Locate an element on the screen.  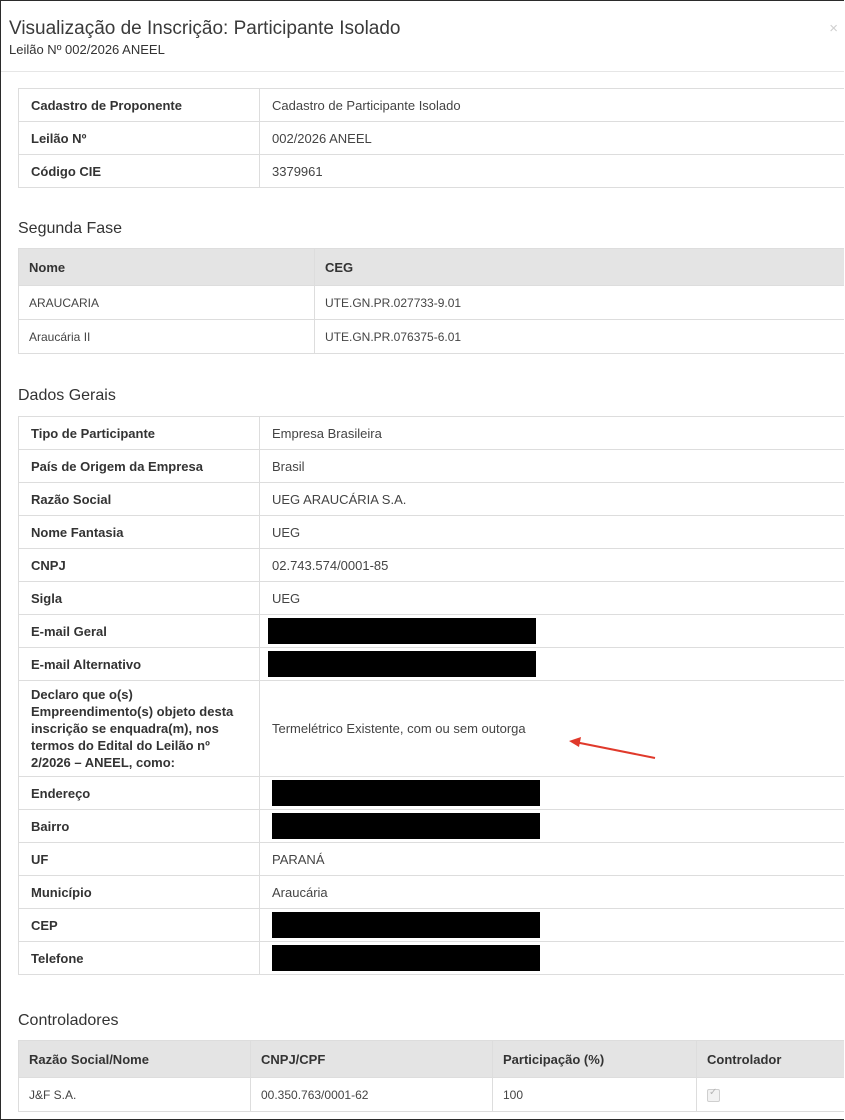
table-row: Nome Fantasia UEG is located at coordinates (431, 532).